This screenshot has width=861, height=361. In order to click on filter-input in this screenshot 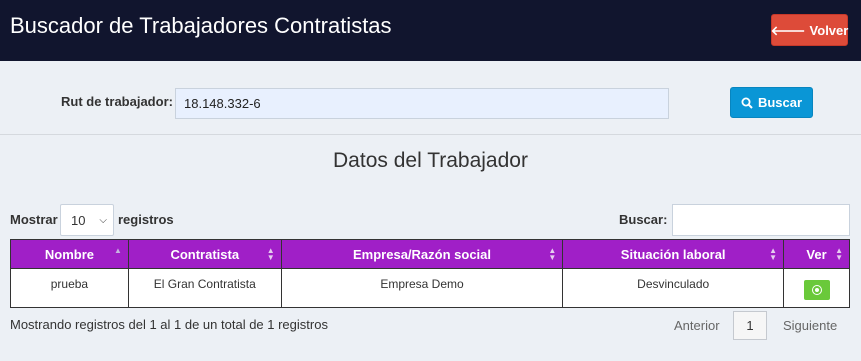, I will do `click(761, 220)`.